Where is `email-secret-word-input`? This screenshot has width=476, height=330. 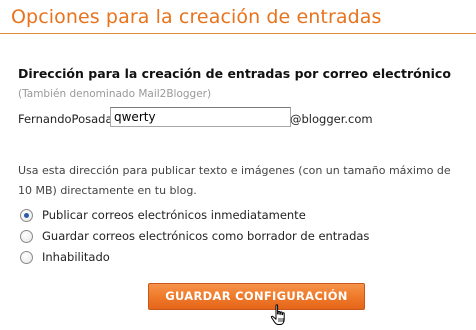 email-secret-word-input is located at coordinates (200, 117).